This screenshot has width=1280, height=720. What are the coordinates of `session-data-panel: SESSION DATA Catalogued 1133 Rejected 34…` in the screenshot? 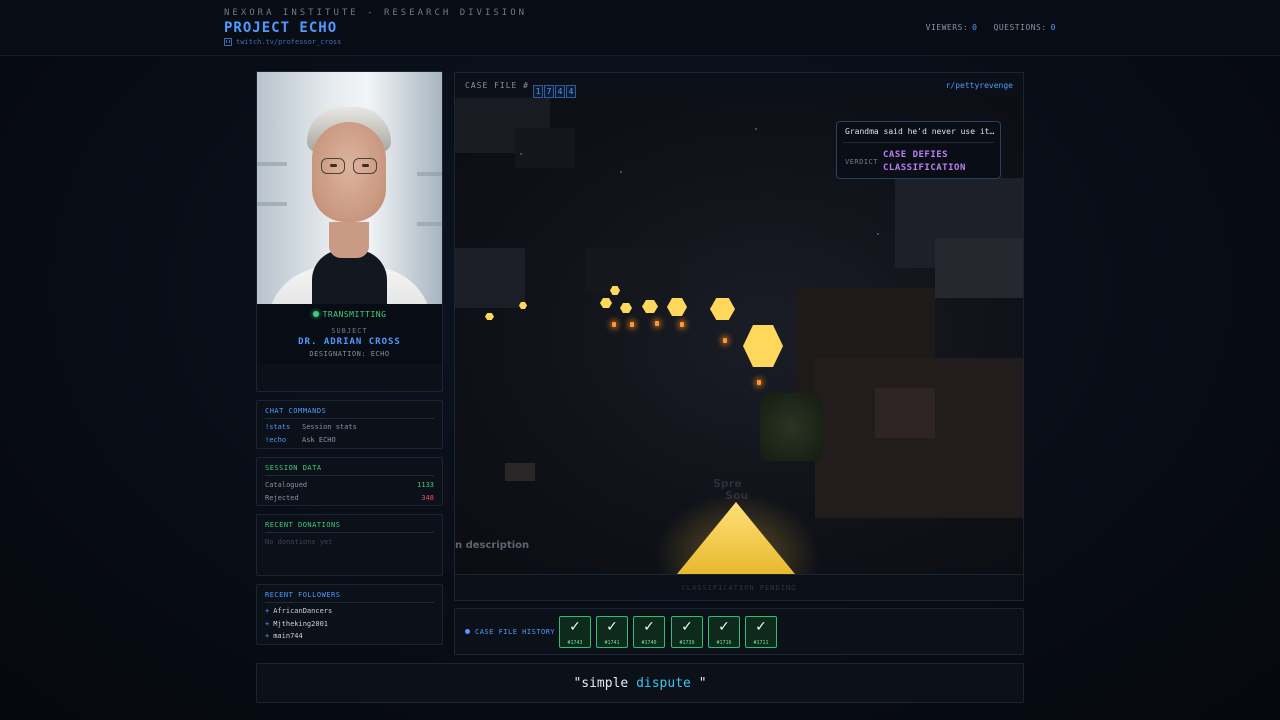 It's located at (349, 481).